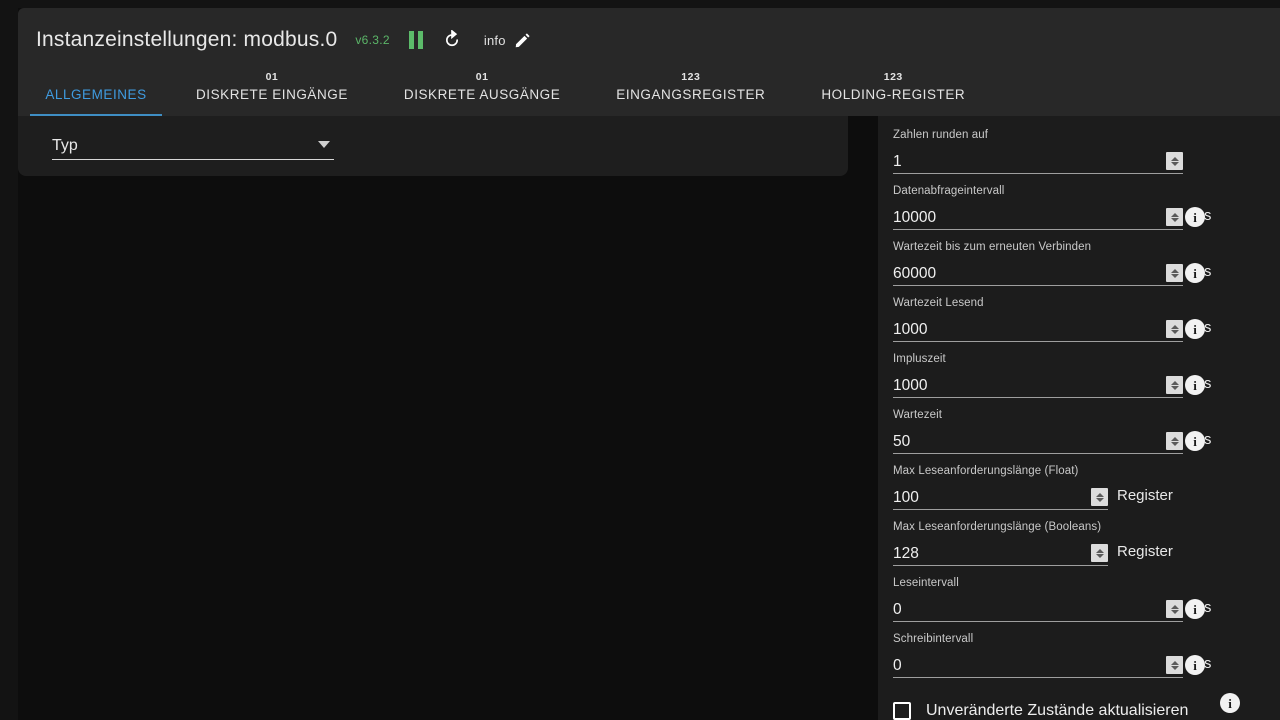 The image size is (1280, 720). I want to click on tab-eingangsregister: 123 EINGANGSREGISTER, so click(690, 91).